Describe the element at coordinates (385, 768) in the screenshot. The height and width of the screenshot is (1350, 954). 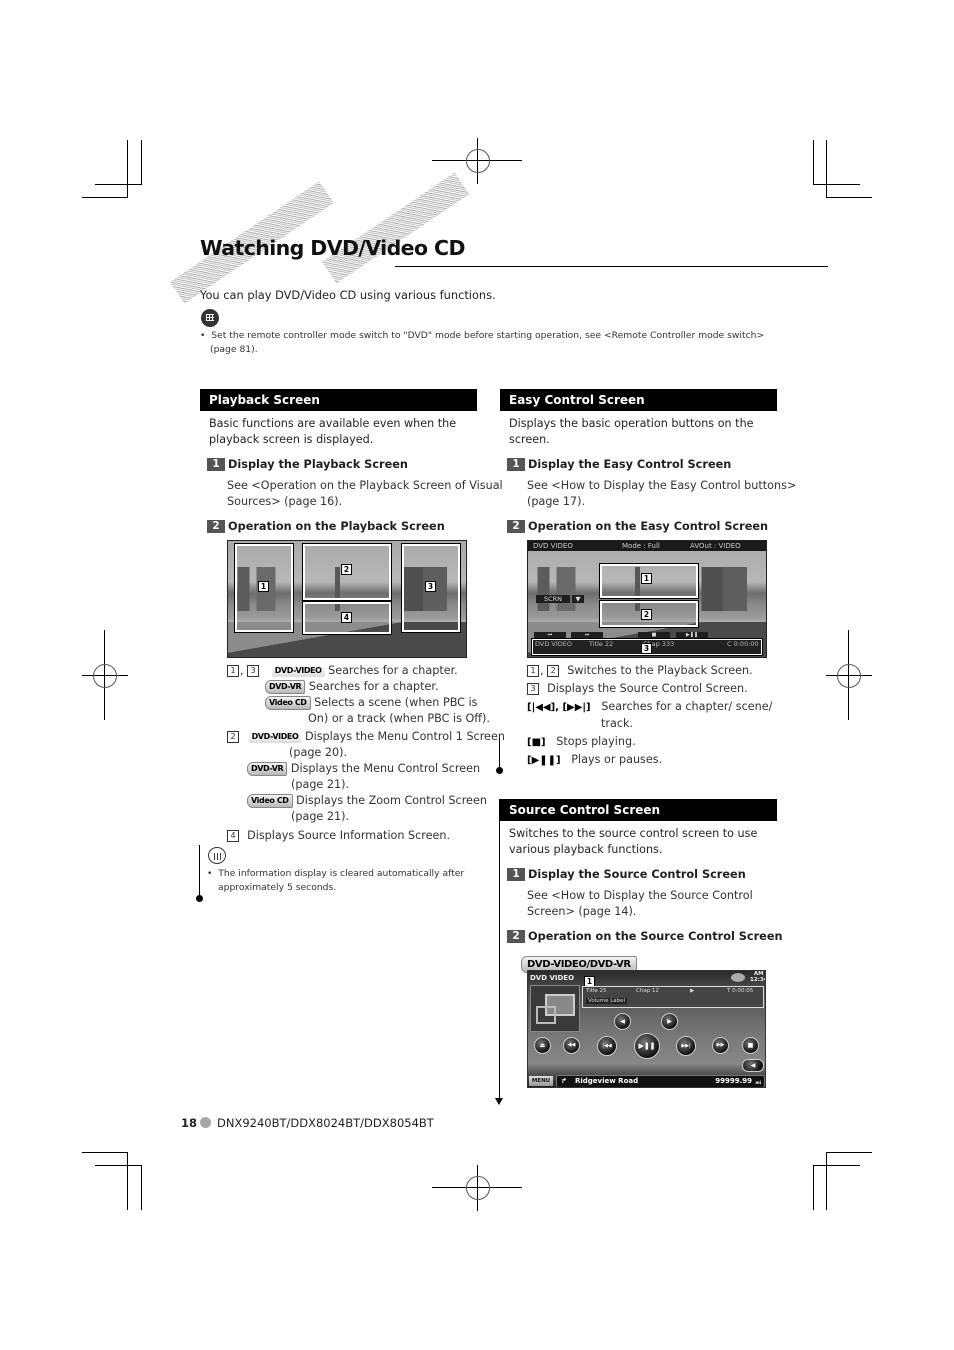
I see `item-text: Displays the Menu Control Screen` at that location.